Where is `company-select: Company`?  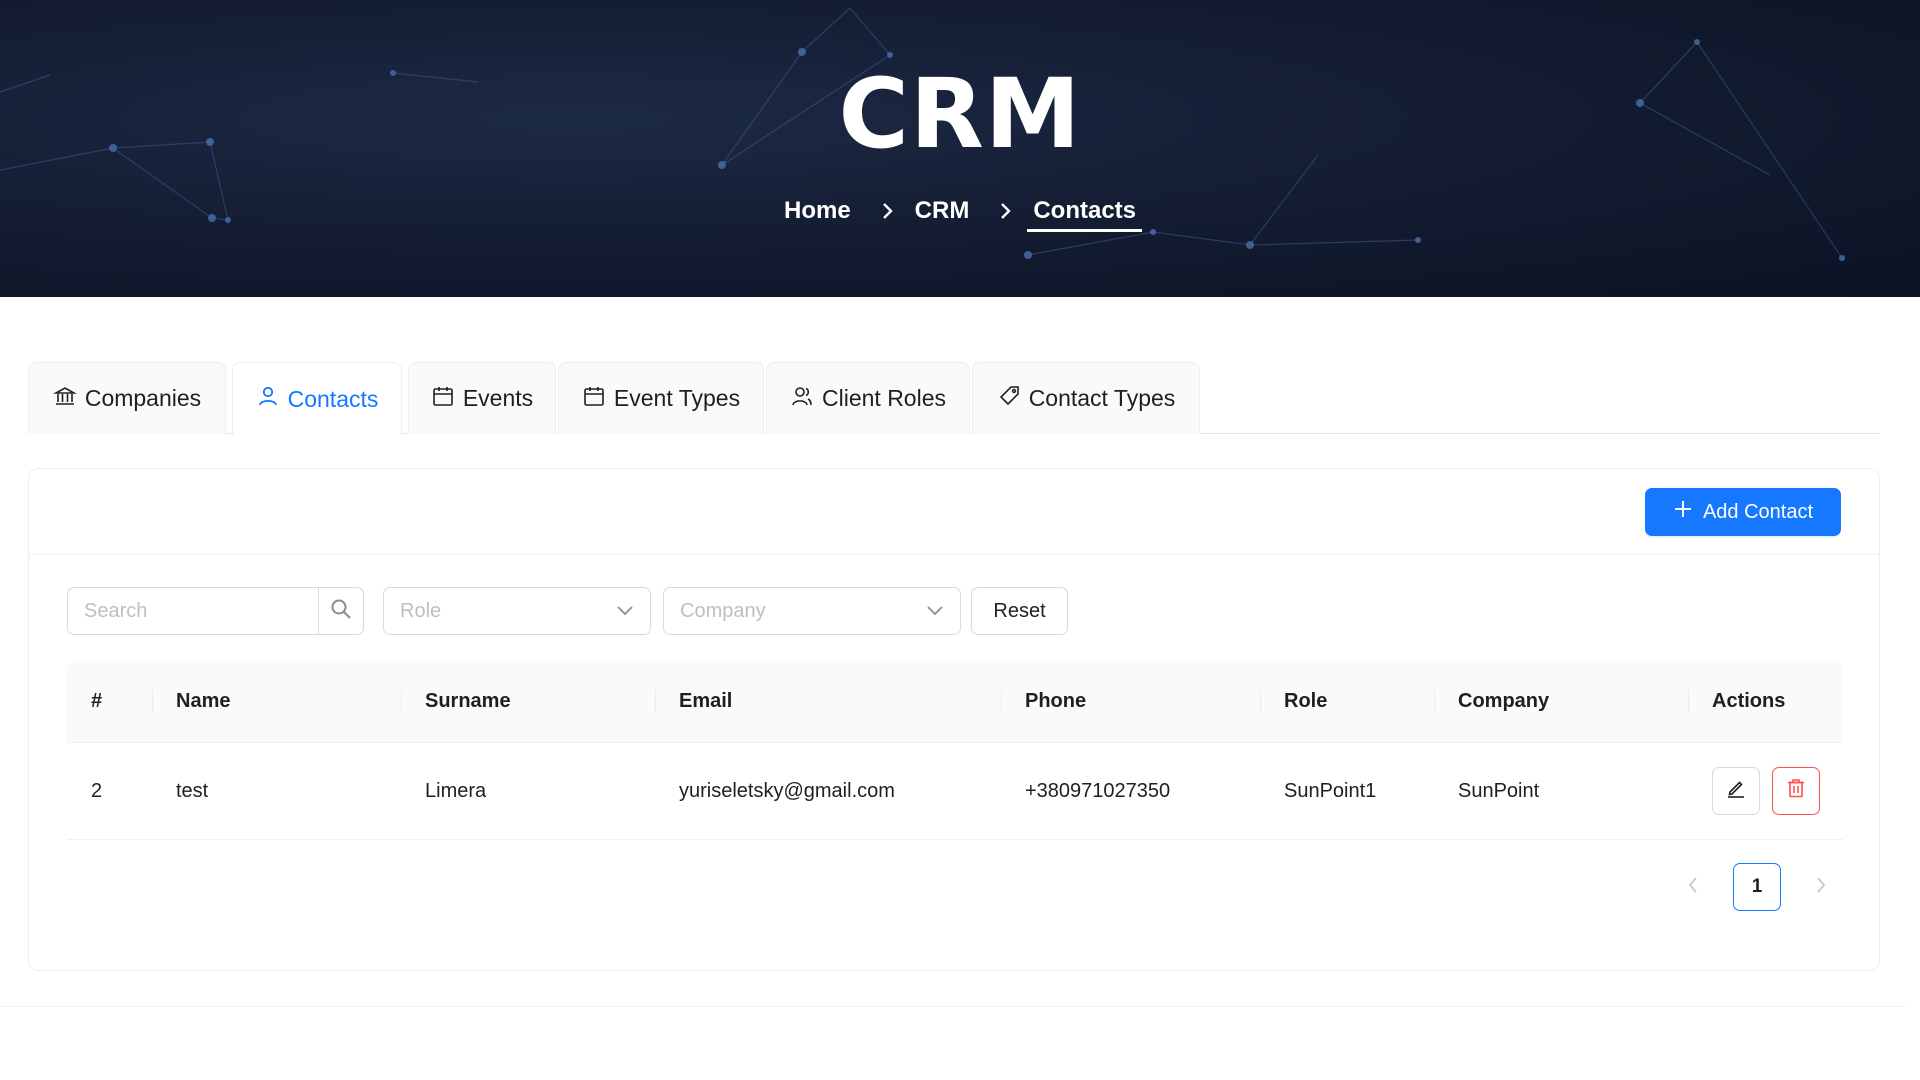 company-select: Company is located at coordinates (812, 611).